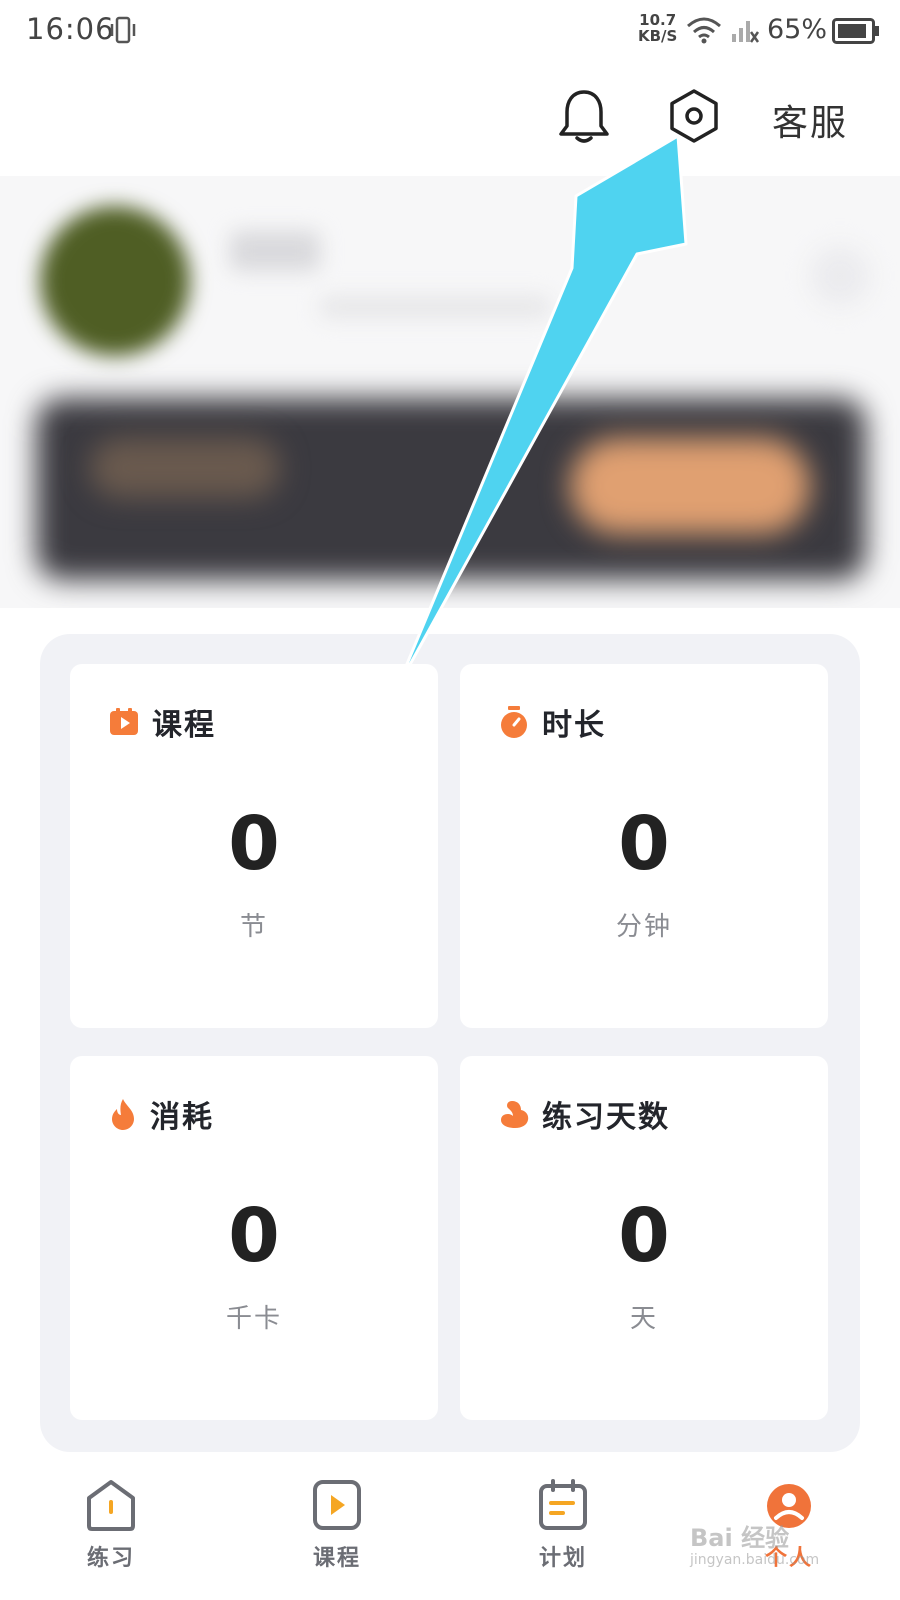  What do you see at coordinates (275, 251) in the screenshot?
I see `username-blurred` at bounding box center [275, 251].